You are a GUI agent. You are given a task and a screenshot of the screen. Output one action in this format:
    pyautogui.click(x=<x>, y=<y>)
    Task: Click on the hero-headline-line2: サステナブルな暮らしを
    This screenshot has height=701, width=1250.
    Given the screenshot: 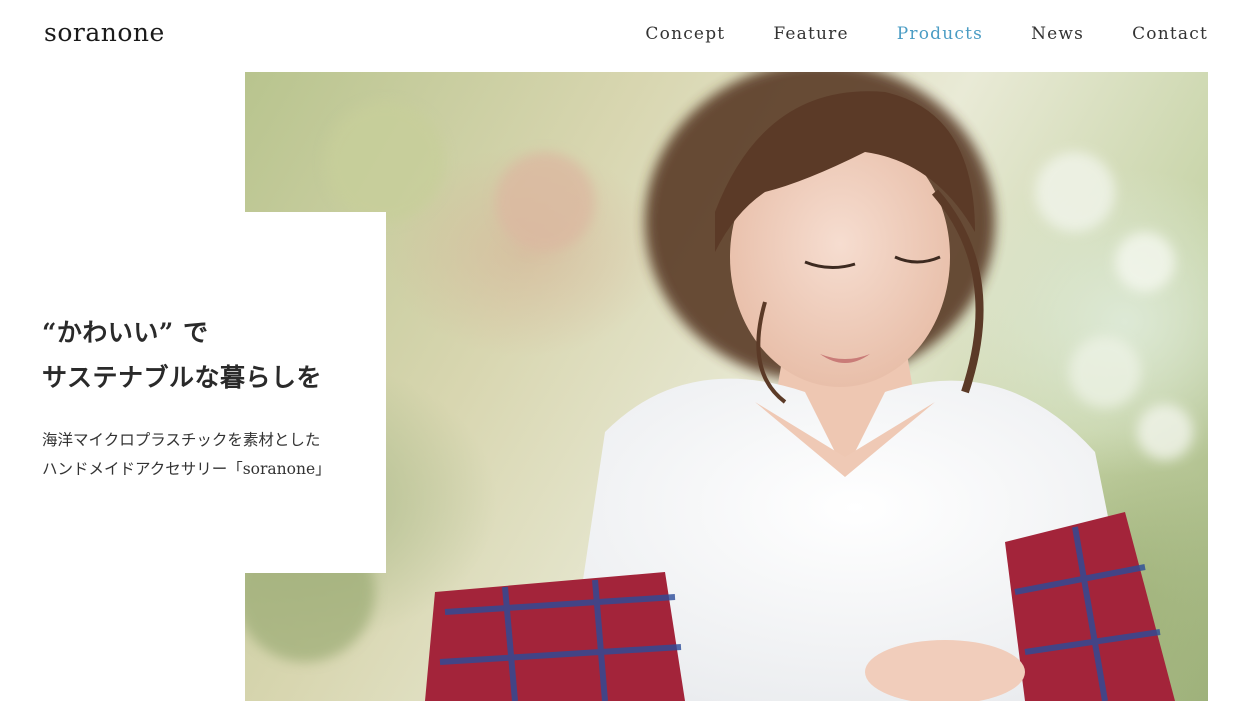 What is the action you would take?
    pyautogui.click(x=182, y=377)
    